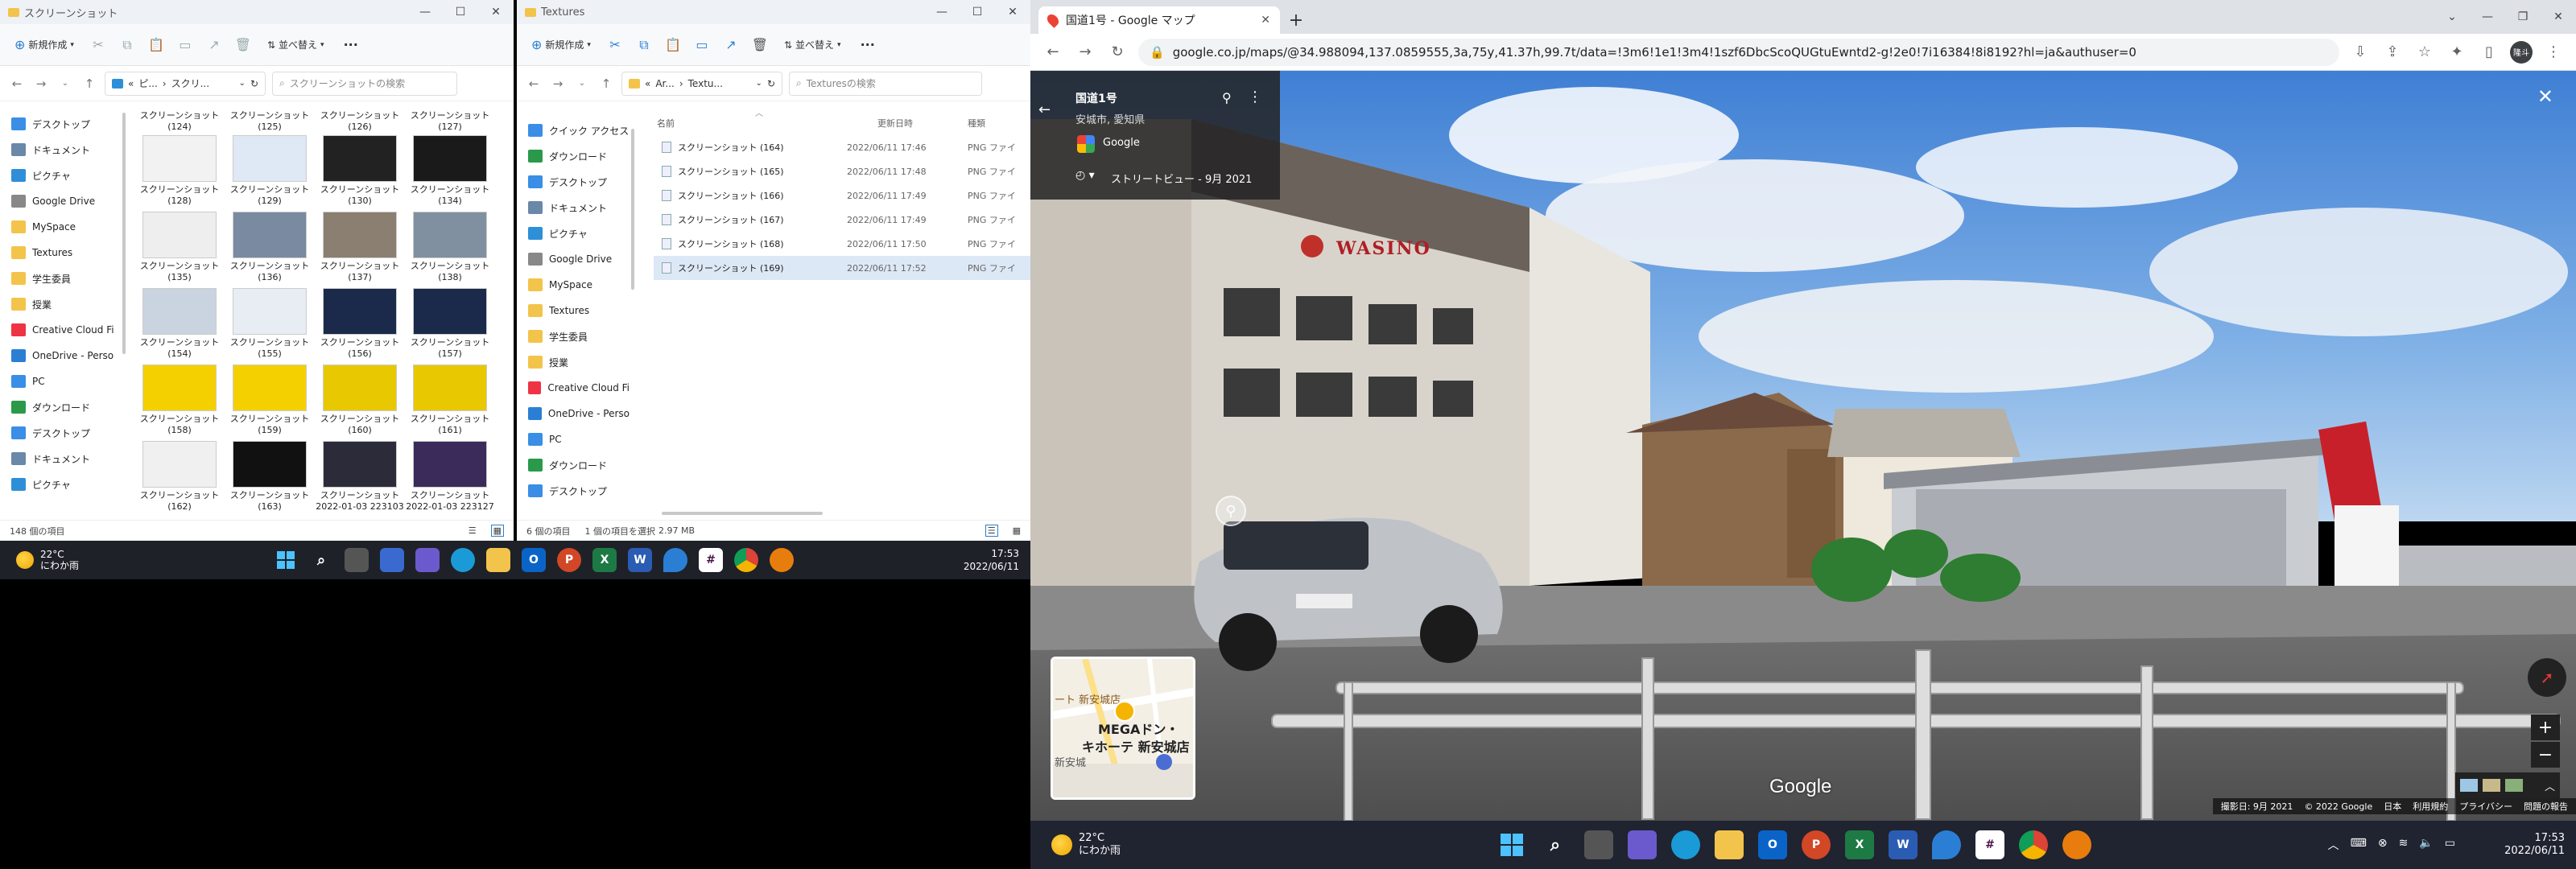  Describe the element at coordinates (573, 130) in the screenshot. I see `nav-item: クイック アクセス` at that location.